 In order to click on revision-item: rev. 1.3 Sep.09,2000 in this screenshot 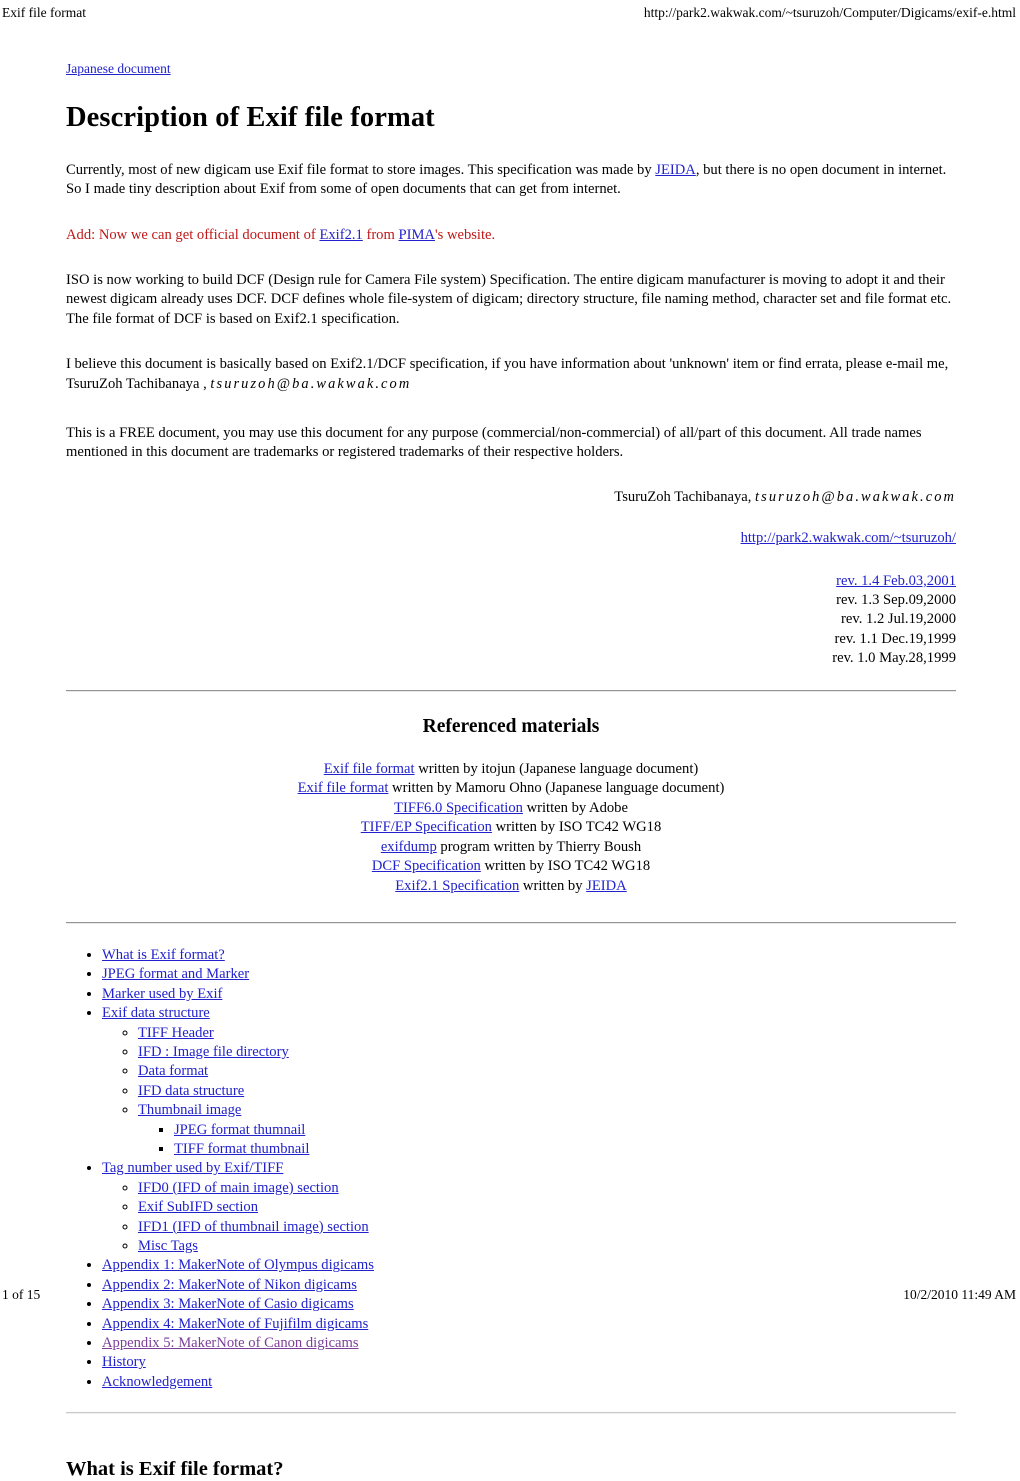, I will do `click(896, 600)`.